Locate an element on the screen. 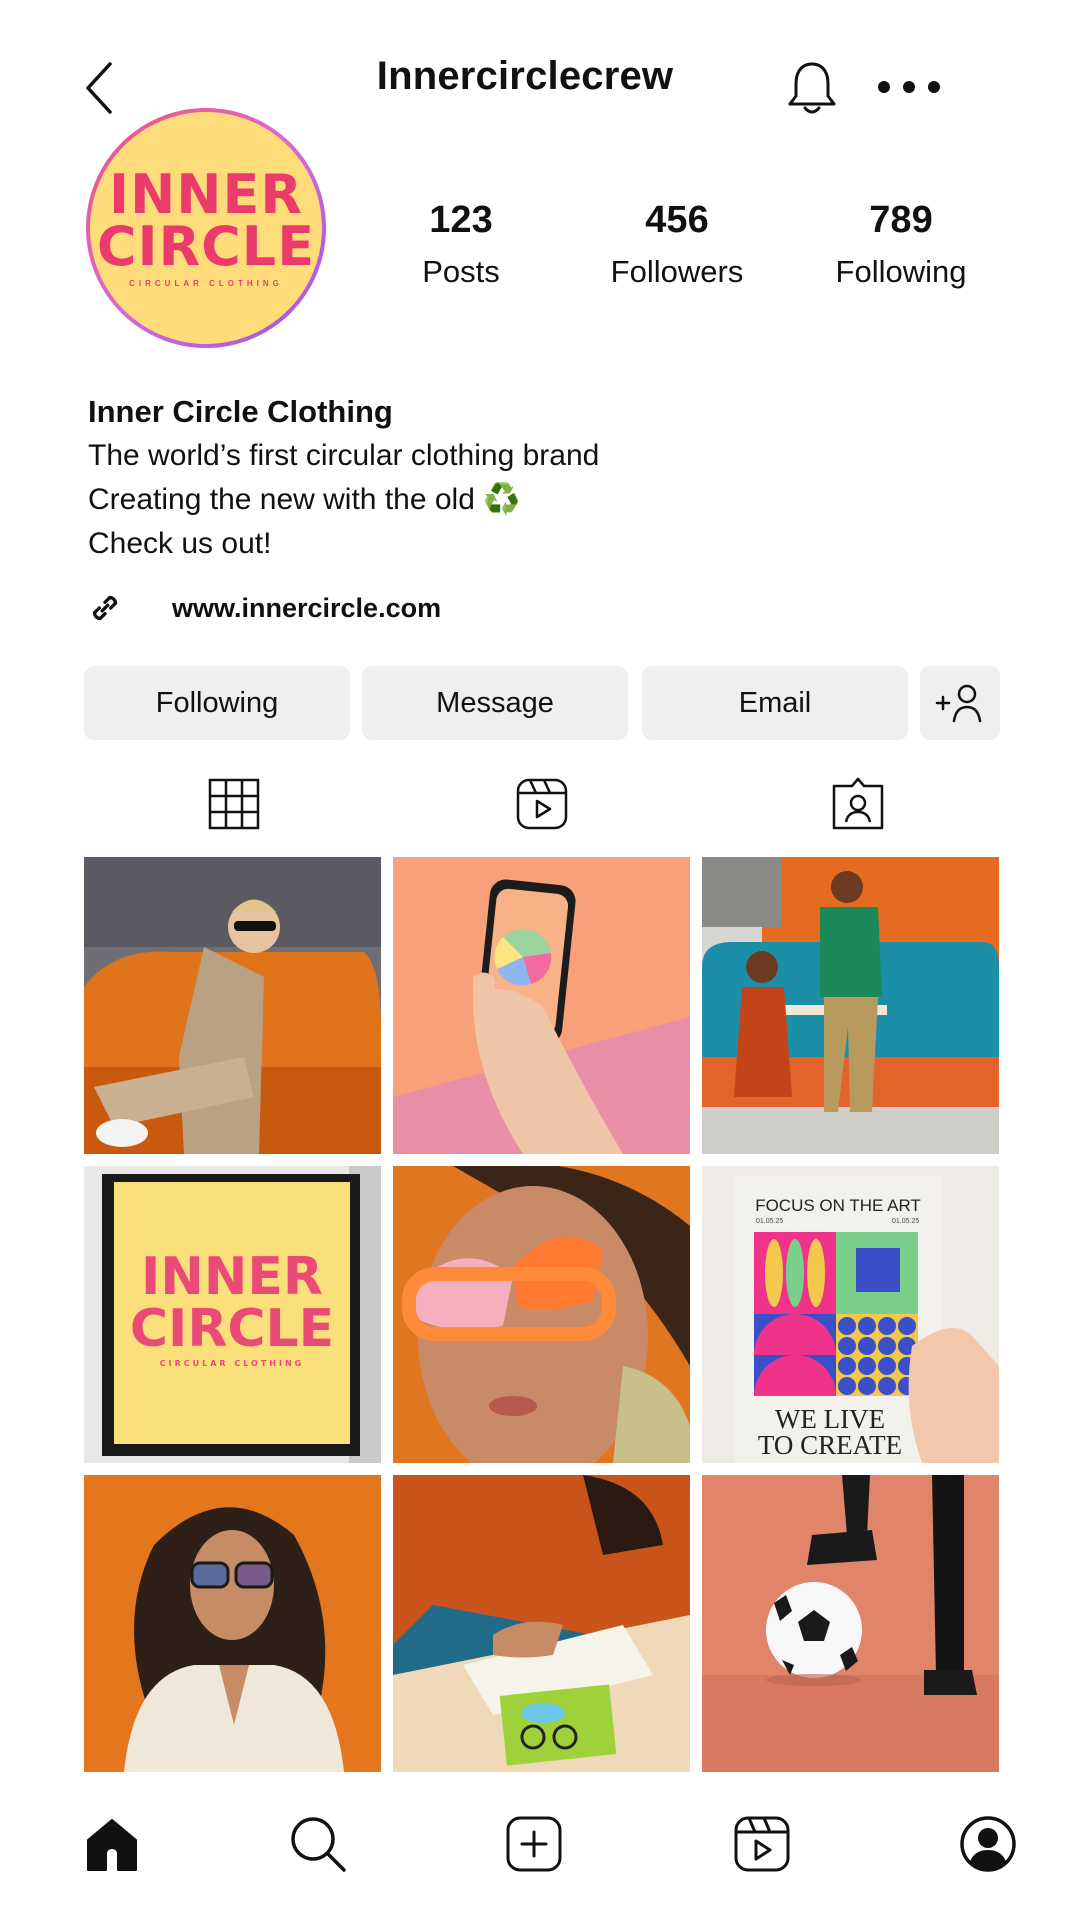 This screenshot has width=1080, height=1920. tab-reels is located at coordinates (542, 804).